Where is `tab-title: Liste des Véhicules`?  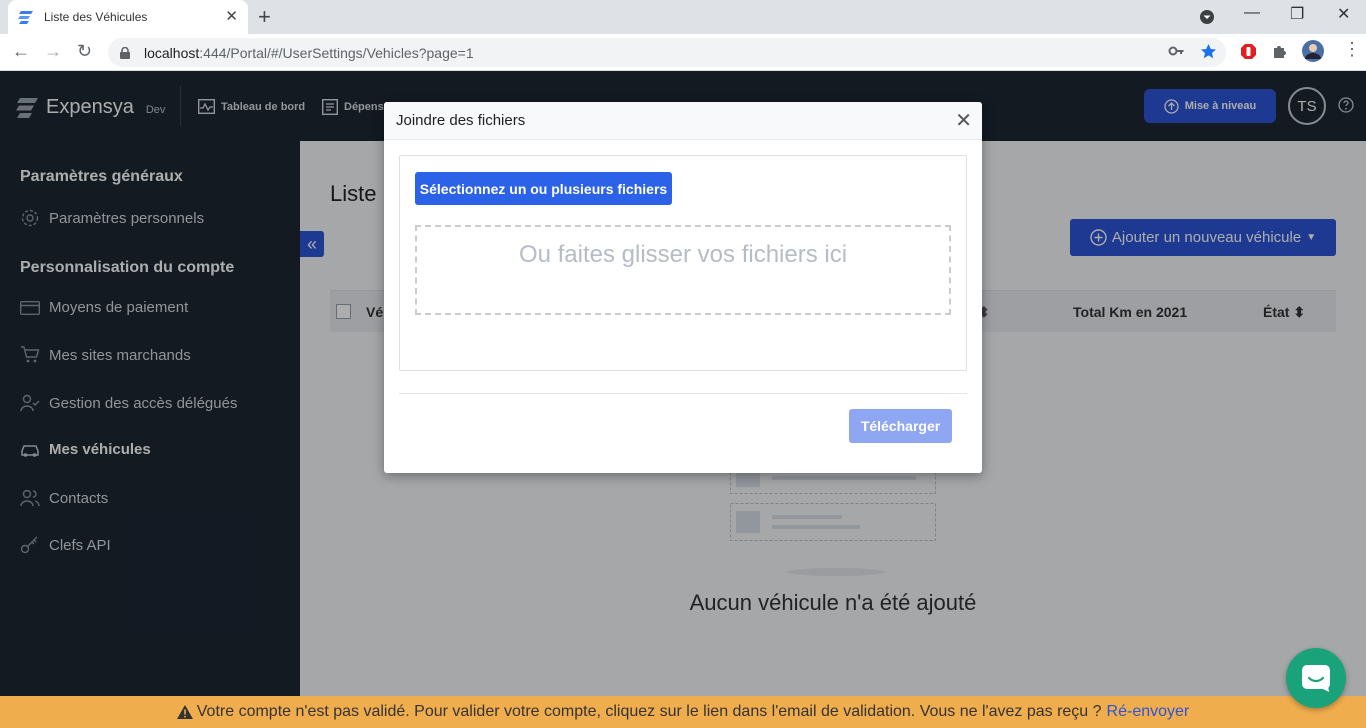
tab-title: Liste des Véhicules is located at coordinates (96, 17).